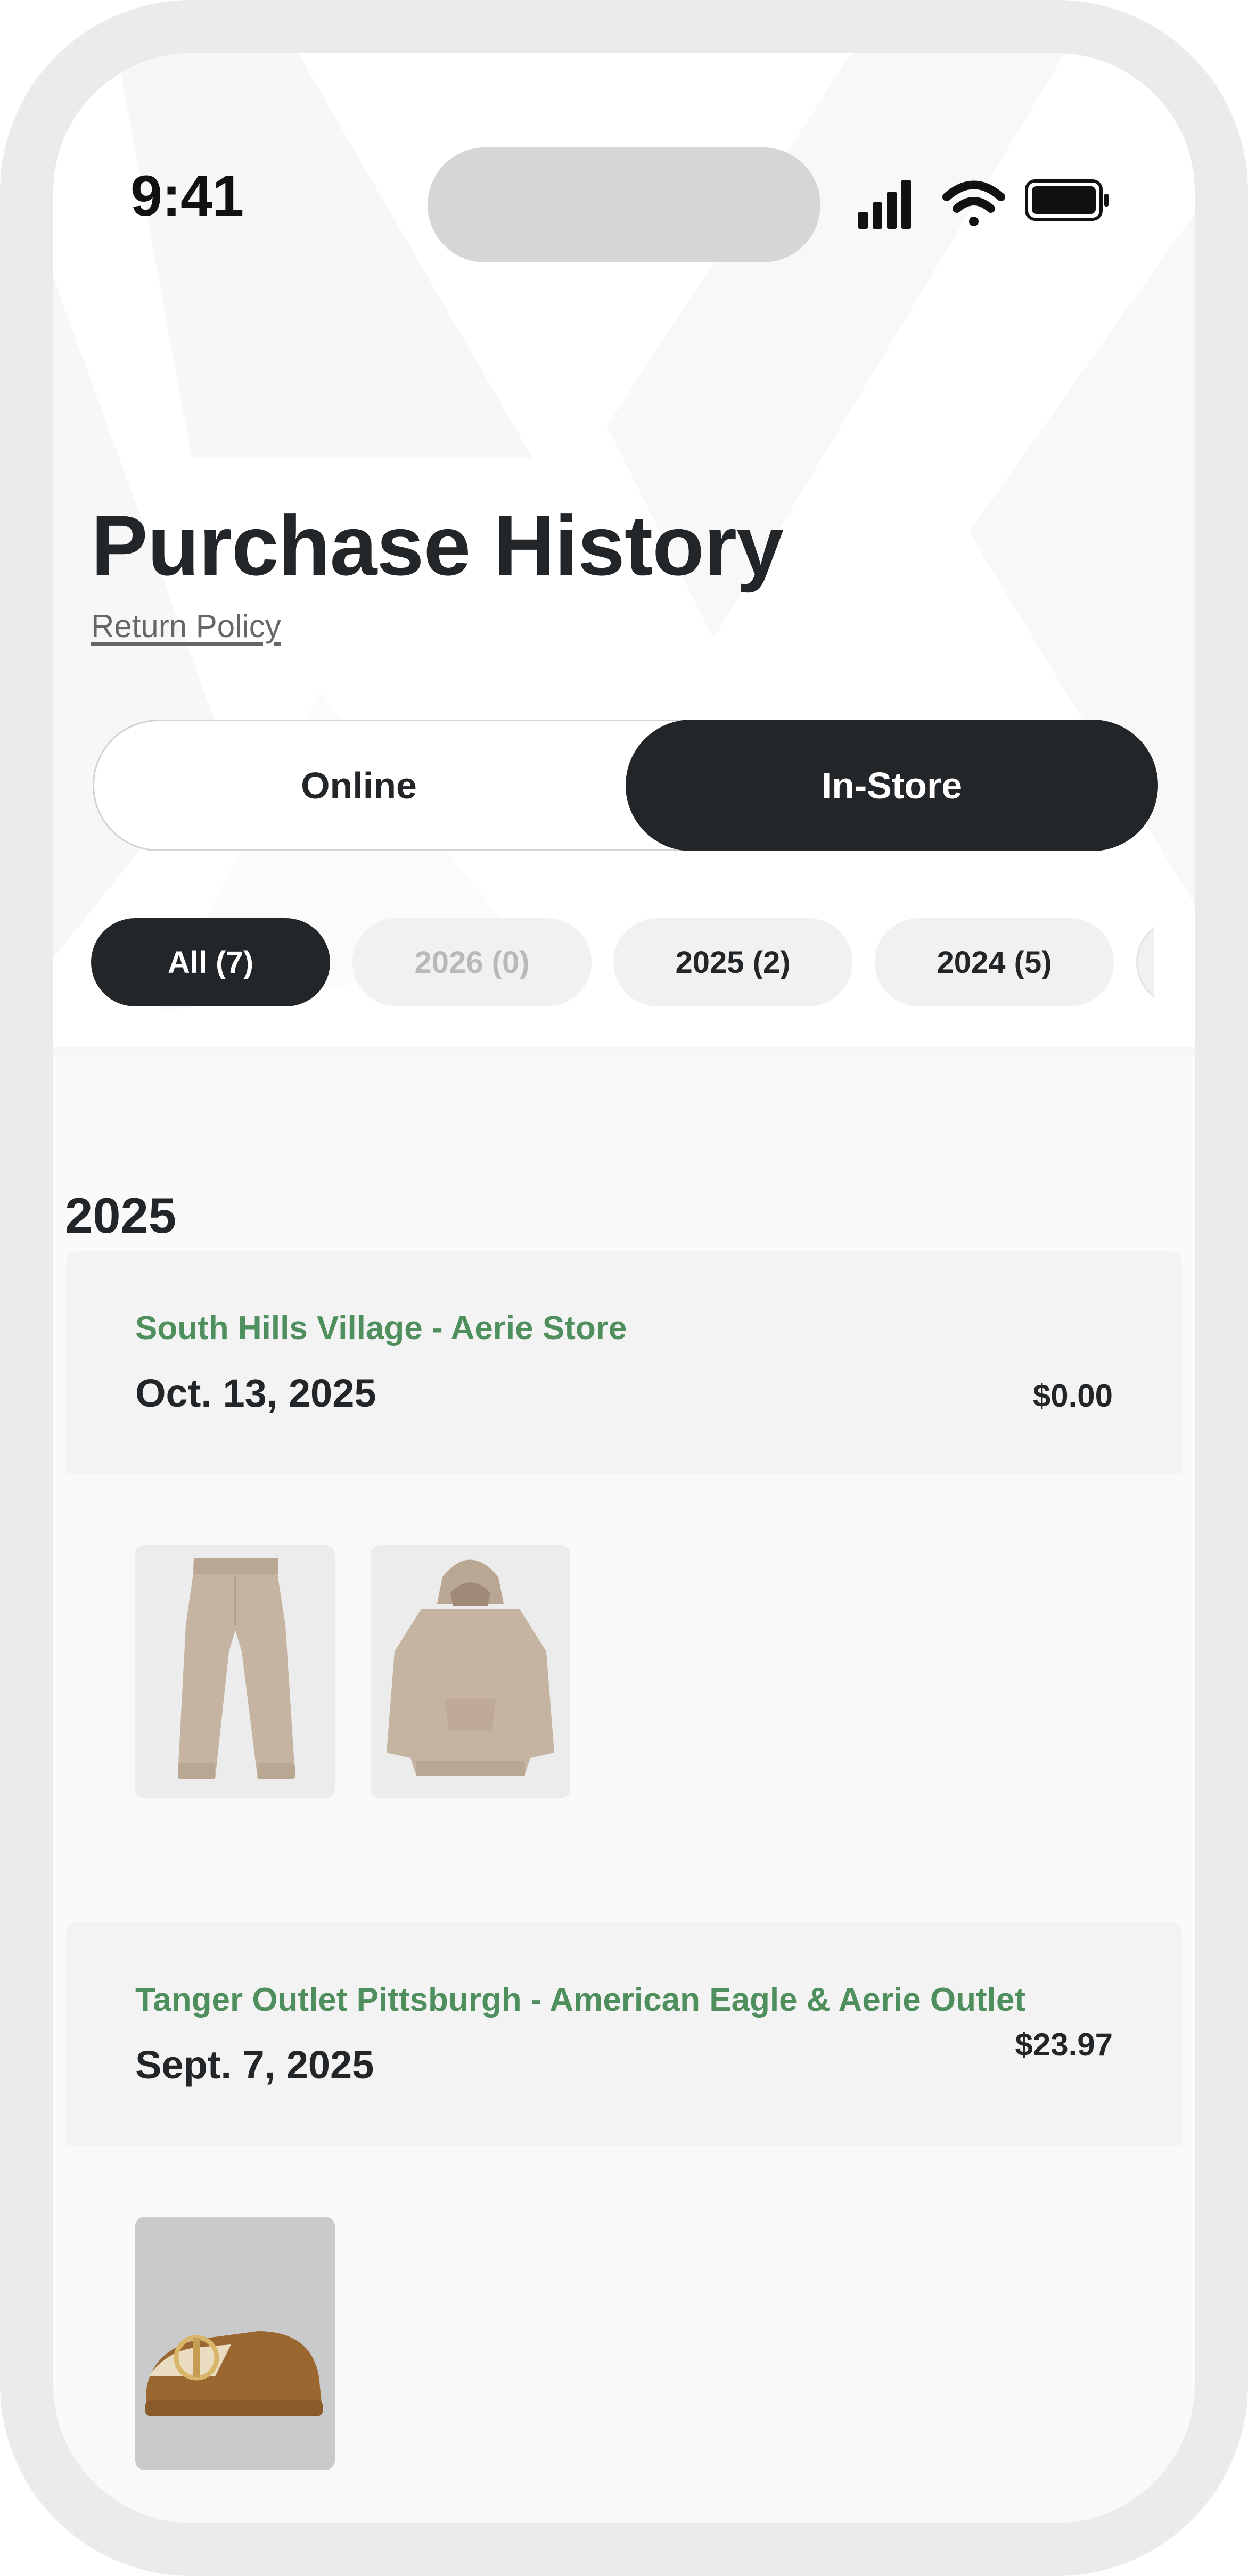 The height and width of the screenshot is (2576, 1248). I want to click on year-filter-chips: All (7) 2026 (0) 2025 (2) 2024 (5), so click(623, 963).